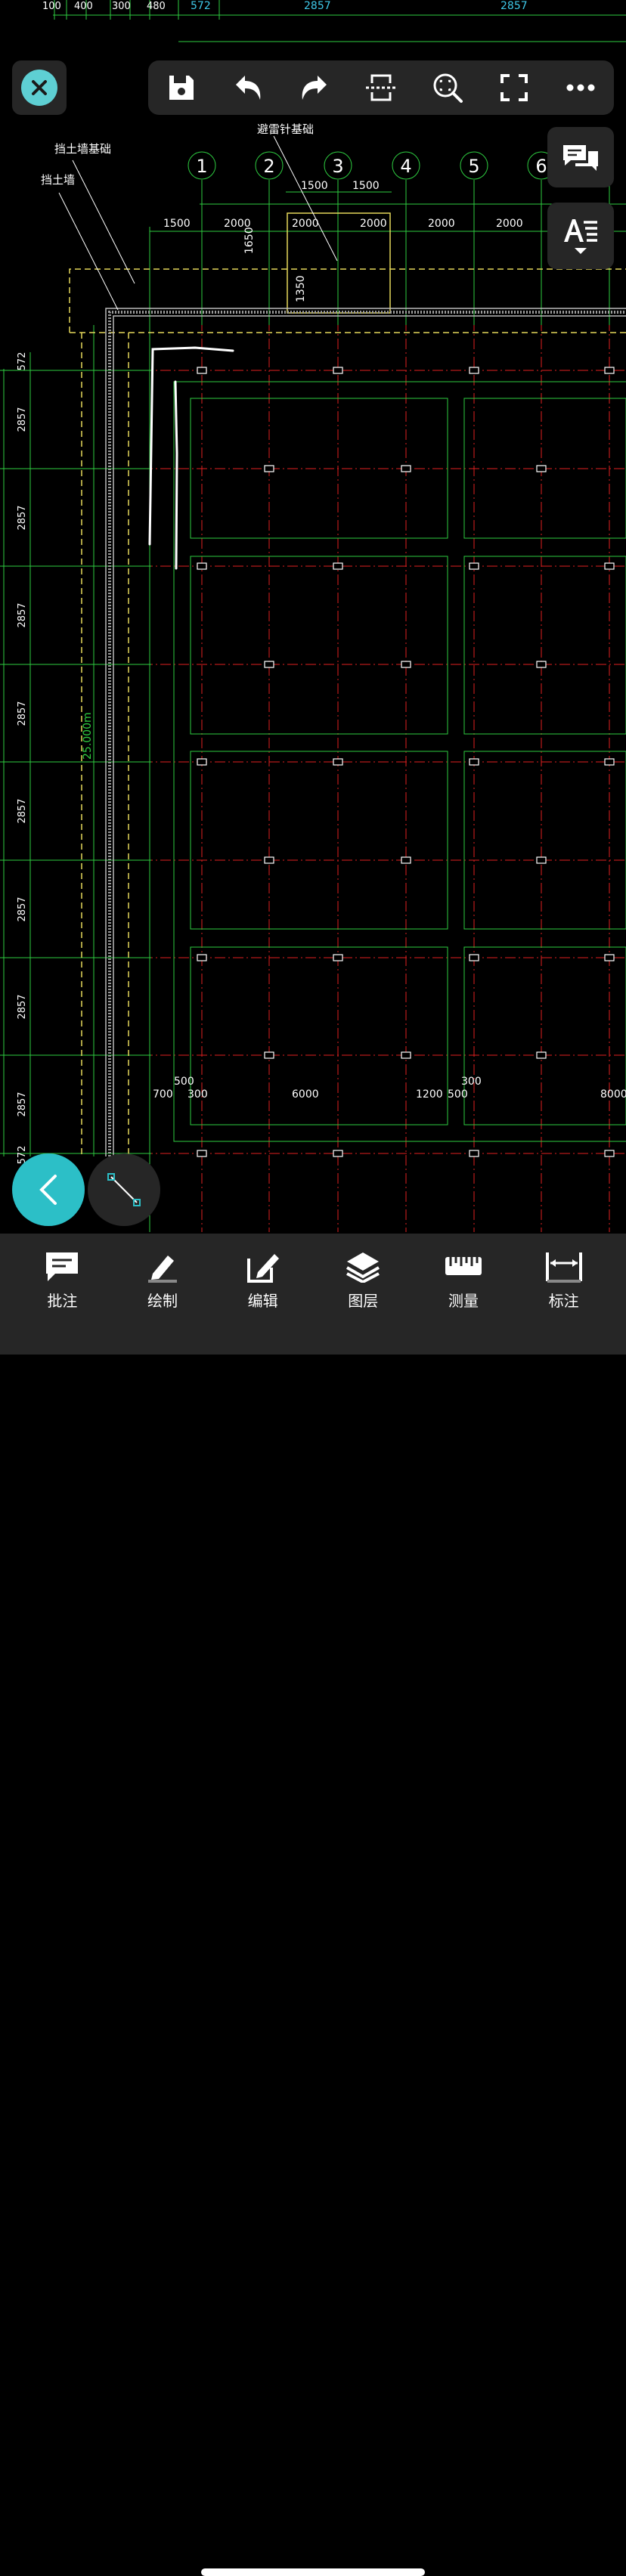 Image resolution: width=626 pixels, height=2576 pixels. I want to click on left-level-label: 25.000m, so click(88, 736).